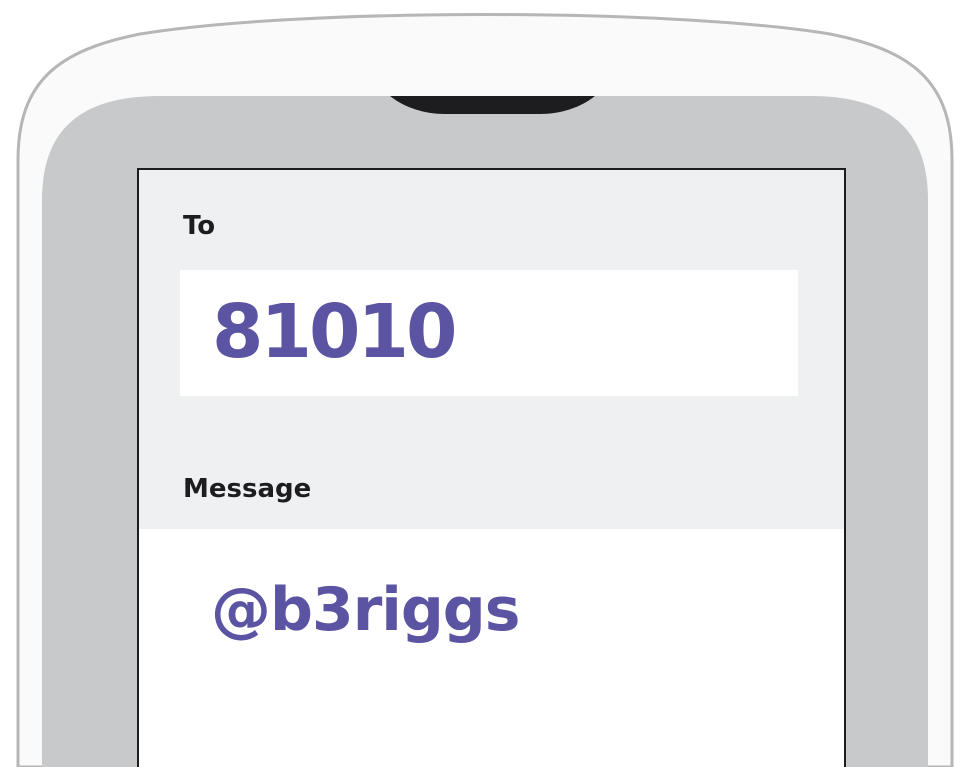  What do you see at coordinates (199, 226) in the screenshot?
I see `to-label: To` at bounding box center [199, 226].